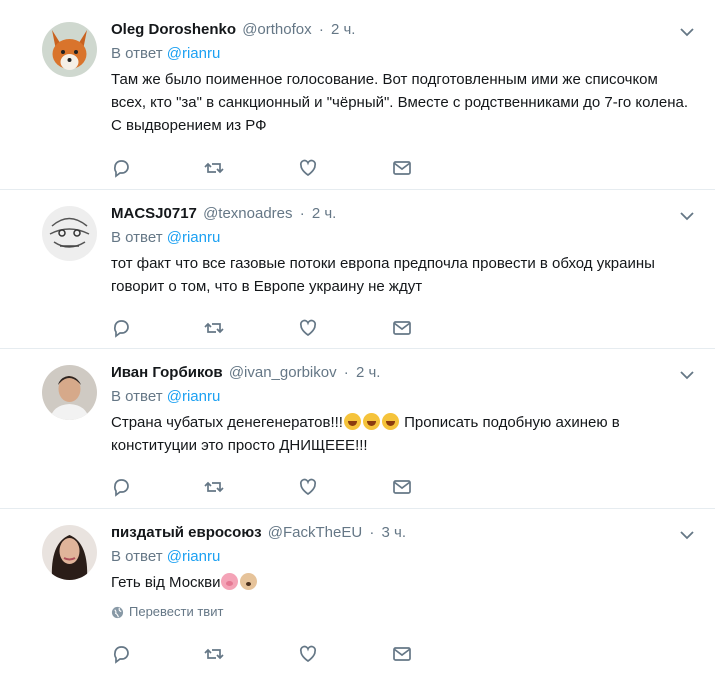 The width and height of the screenshot is (715, 675). What do you see at coordinates (186, 532) in the screenshot?
I see `user-name: пиздатый евросоюз` at bounding box center [186, 532].